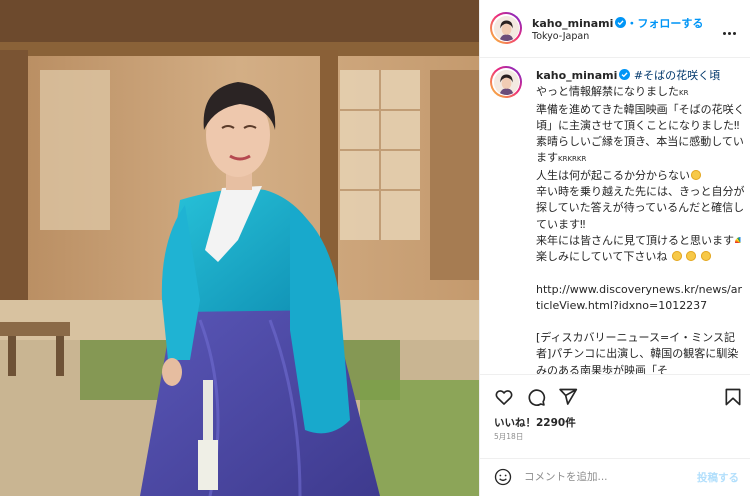 The height and width of the screenshot is (496, 750). Describe the element at coordinates (504, 397) in the screenshot. I see `heart-icon` at that location.